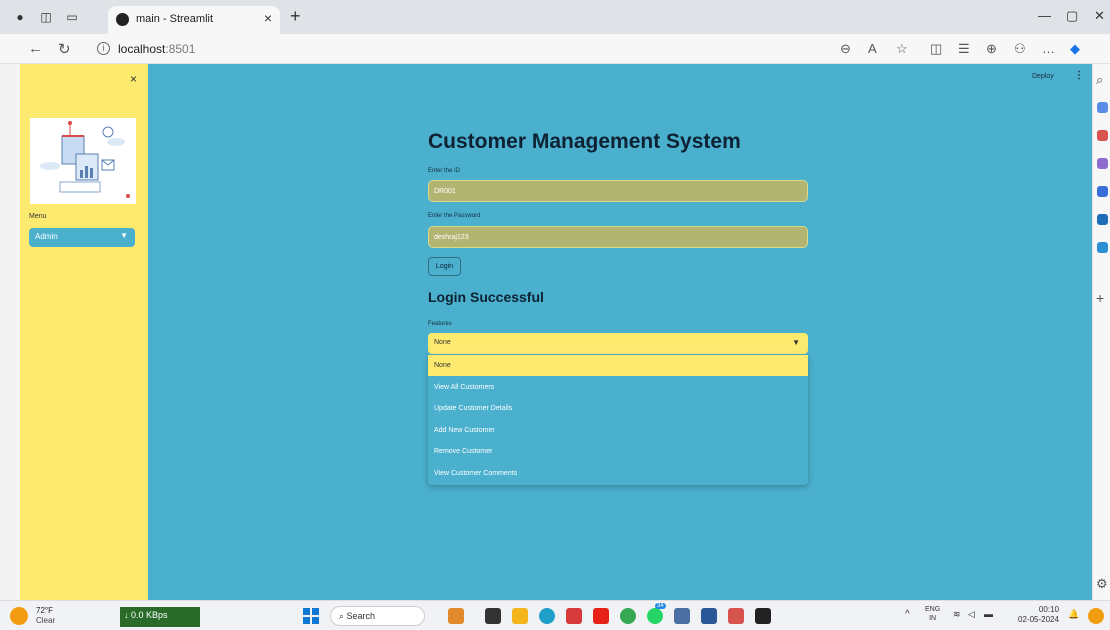  Describe the element at coordinates (1044, 15) in the screenshot. I see `minimize-icon: —` at that location.